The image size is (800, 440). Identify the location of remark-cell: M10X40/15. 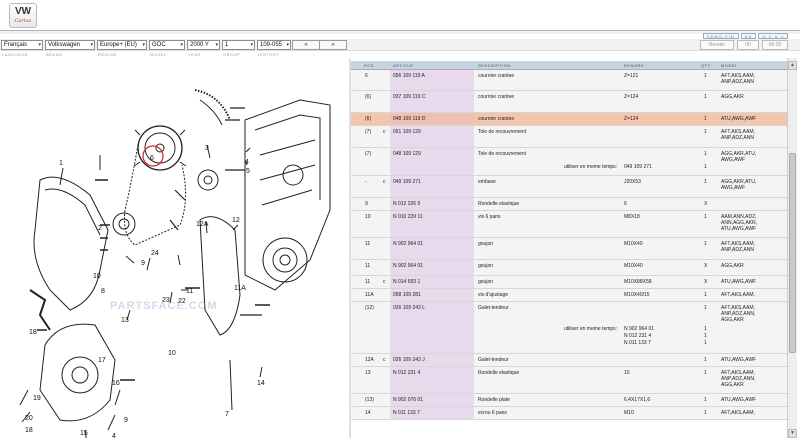
(637, 295).